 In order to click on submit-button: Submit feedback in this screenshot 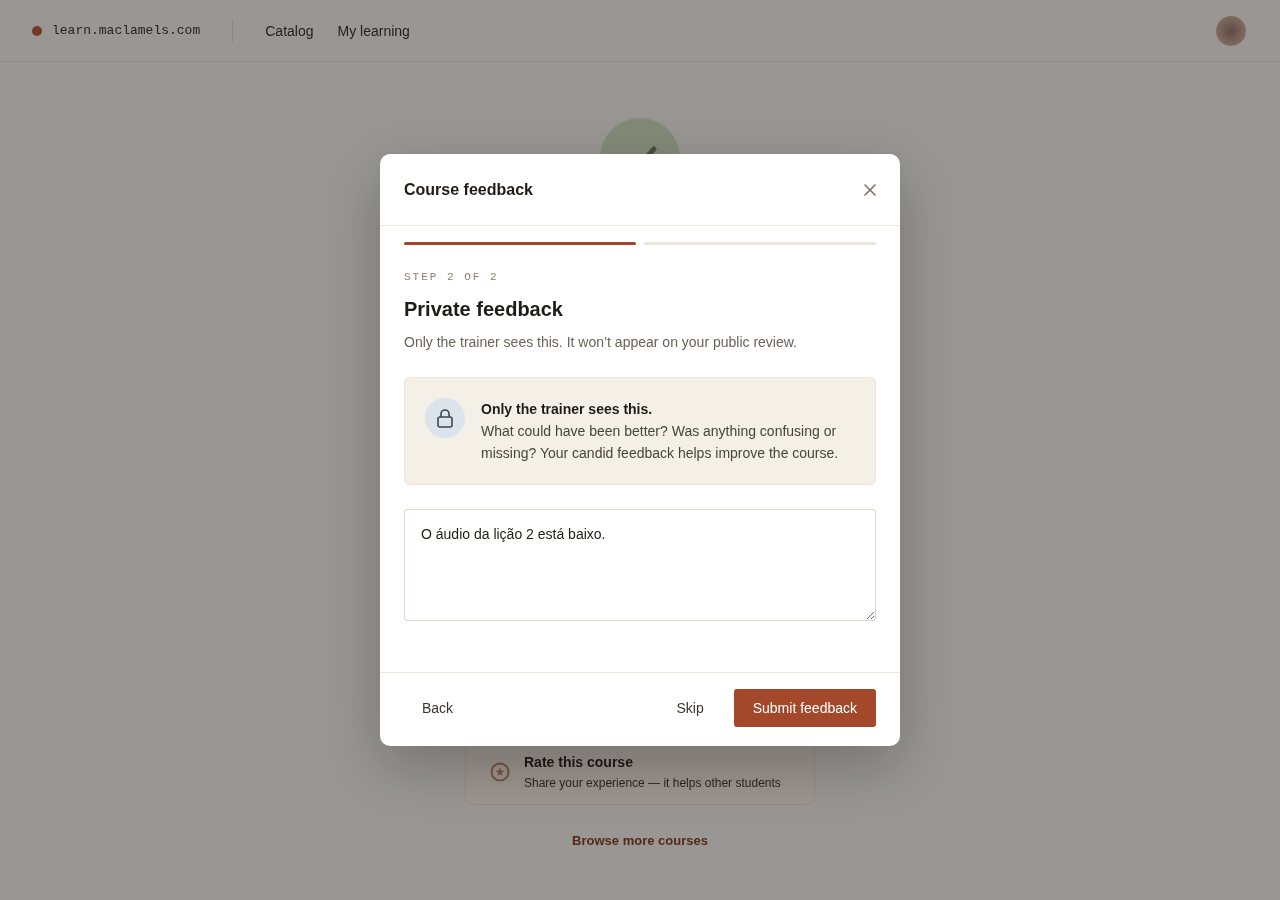, I will do `click(804, 708)`.